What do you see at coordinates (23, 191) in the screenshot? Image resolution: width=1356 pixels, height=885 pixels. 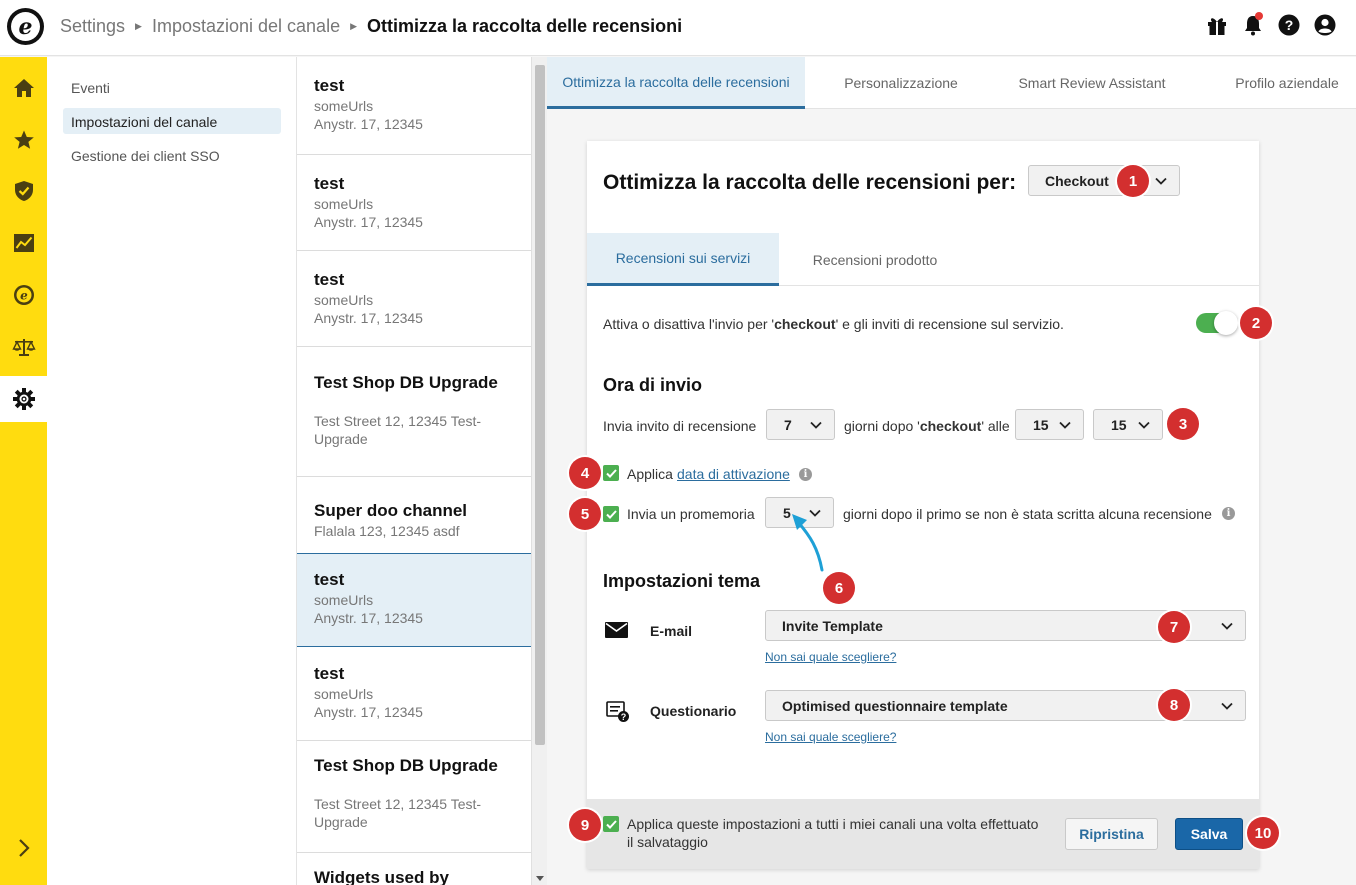 I see `shield-check-icon` at bounding box center [23, 191].